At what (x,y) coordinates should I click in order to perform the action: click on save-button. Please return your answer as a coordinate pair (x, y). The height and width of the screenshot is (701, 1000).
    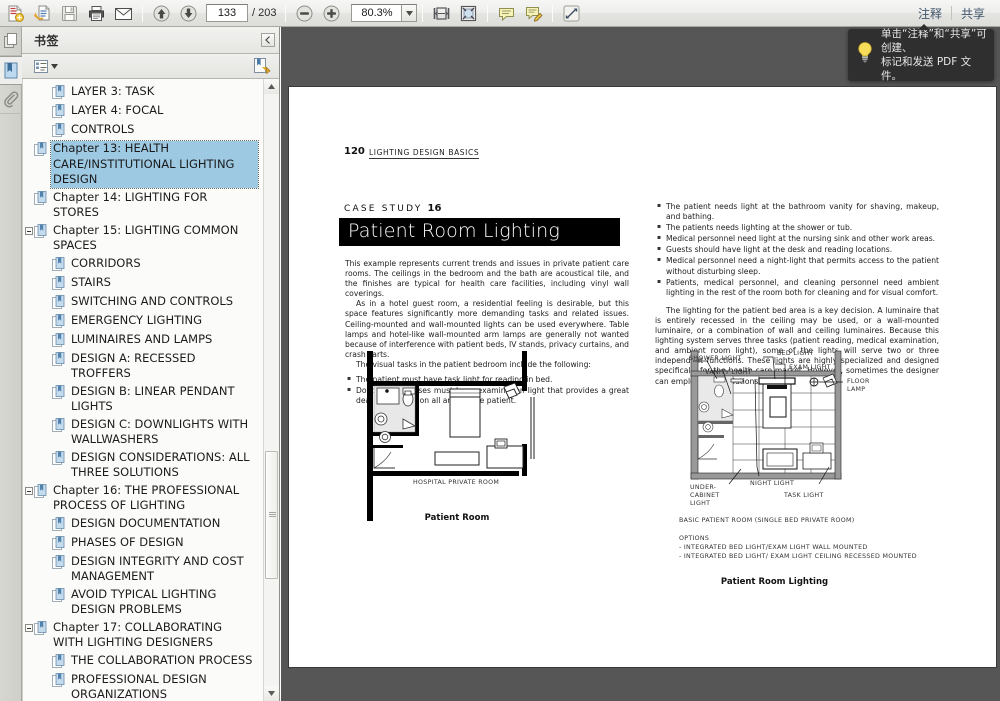
    Looking at the image, I should click on (69, 13).